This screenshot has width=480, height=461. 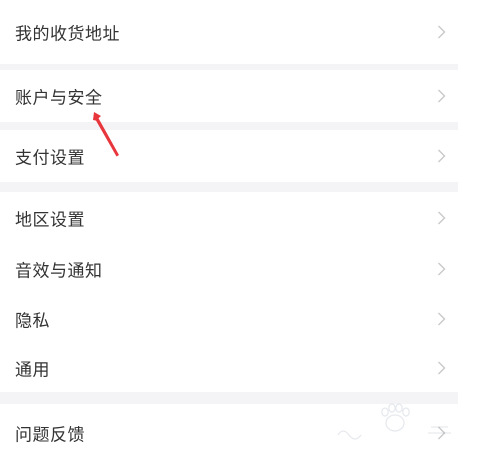 What do you see at coordinates (229, 156) in the screenshot?
I see `settings-item-payment: 支付设置` at bounding box center [229, 156].